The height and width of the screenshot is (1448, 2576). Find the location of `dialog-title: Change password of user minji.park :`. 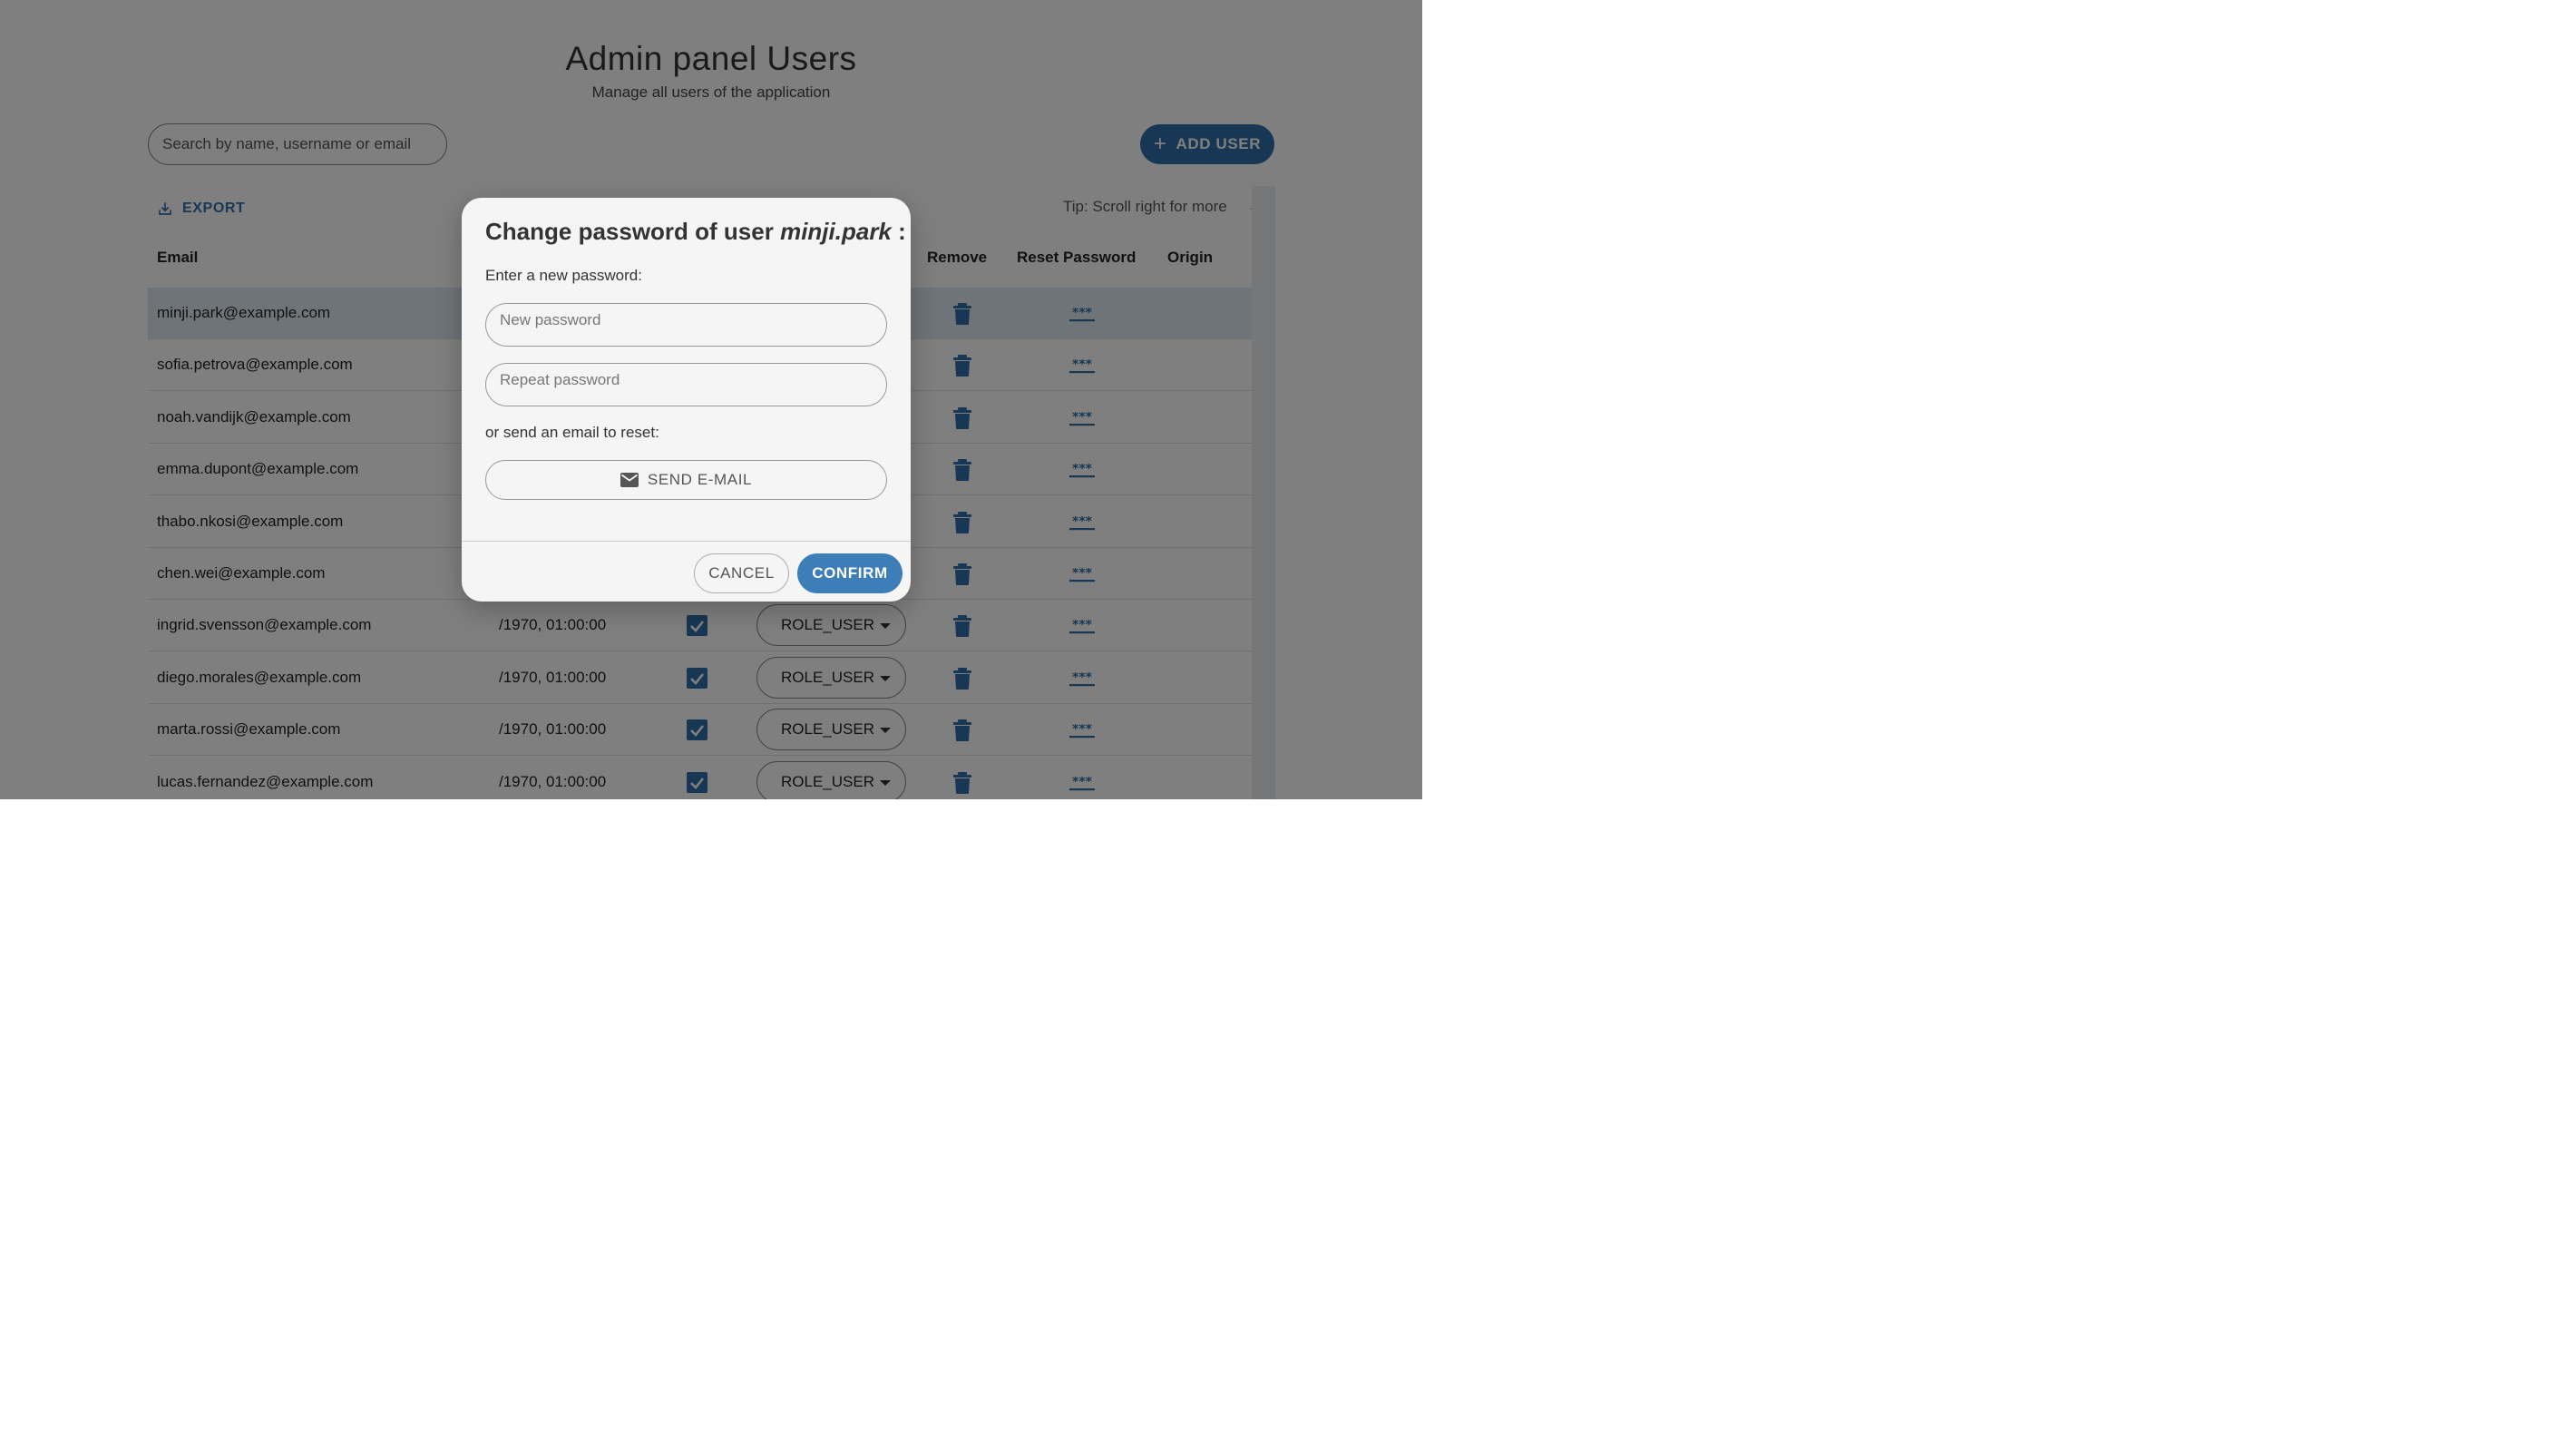

dialog-title: Change password of user minji.park : is located at coordinates (695, 232).